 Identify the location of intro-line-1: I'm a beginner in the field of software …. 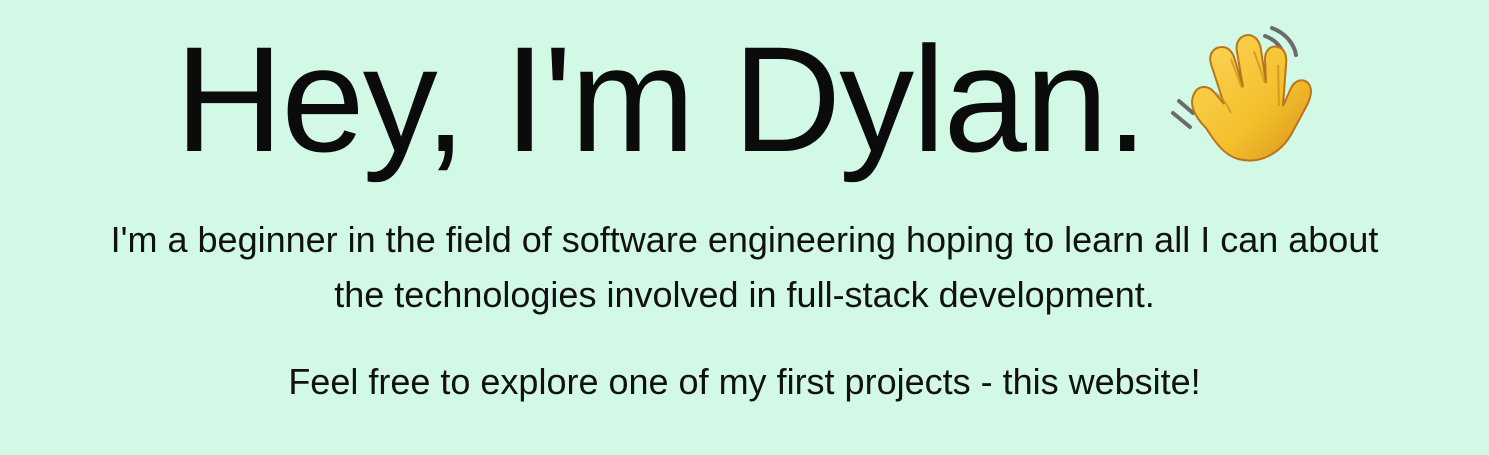
(744, 239).